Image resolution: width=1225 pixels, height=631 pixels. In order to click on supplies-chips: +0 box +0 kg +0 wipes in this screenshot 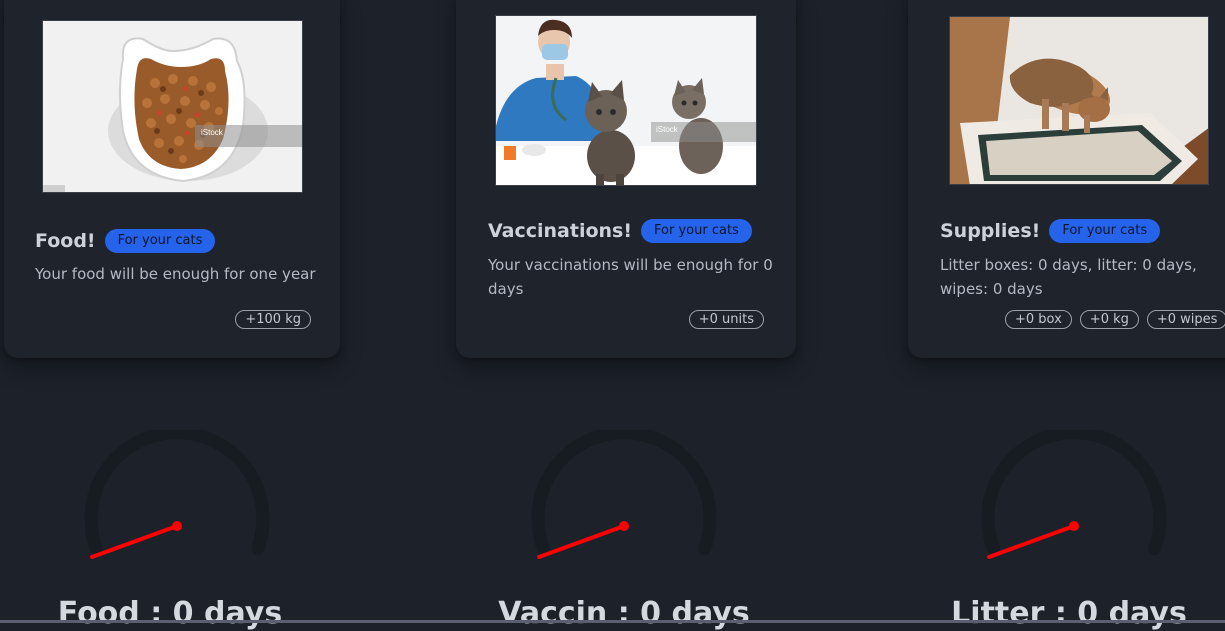, I will do `click(1115, 319)`.